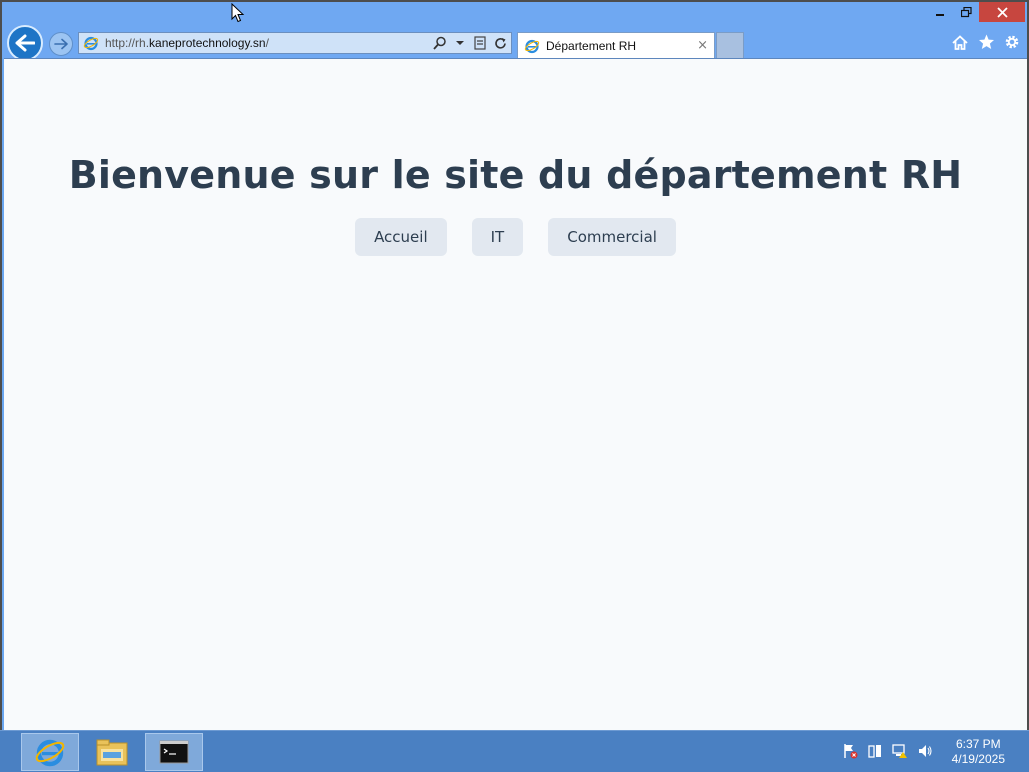 This screenshot has width=1029, height=772. I want to click on action-center-button, so click(849, 751).